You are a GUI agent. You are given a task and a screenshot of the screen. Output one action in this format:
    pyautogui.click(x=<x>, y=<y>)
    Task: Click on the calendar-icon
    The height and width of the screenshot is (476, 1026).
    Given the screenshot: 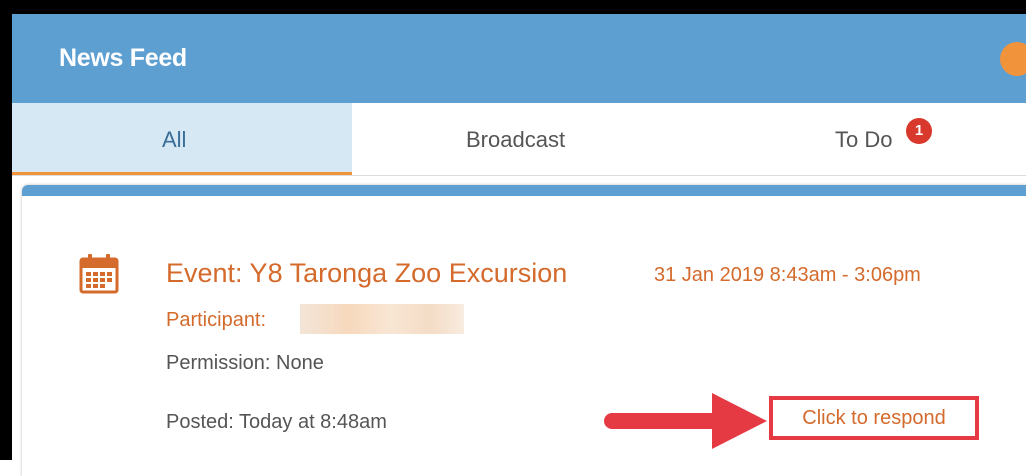 What is the action you would take?
    pyautogui.click(x=99, y=274)
    